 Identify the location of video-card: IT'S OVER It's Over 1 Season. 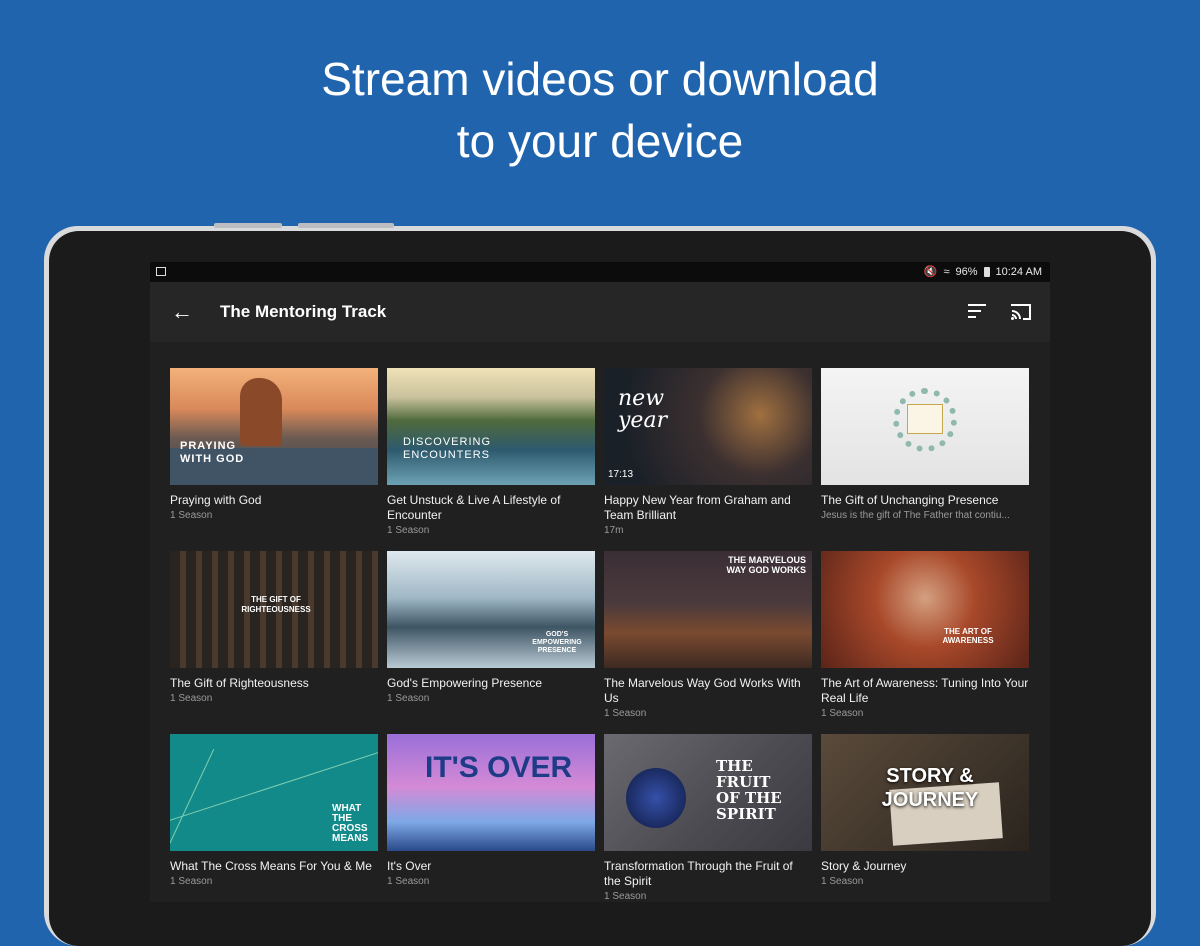
(491, 811).